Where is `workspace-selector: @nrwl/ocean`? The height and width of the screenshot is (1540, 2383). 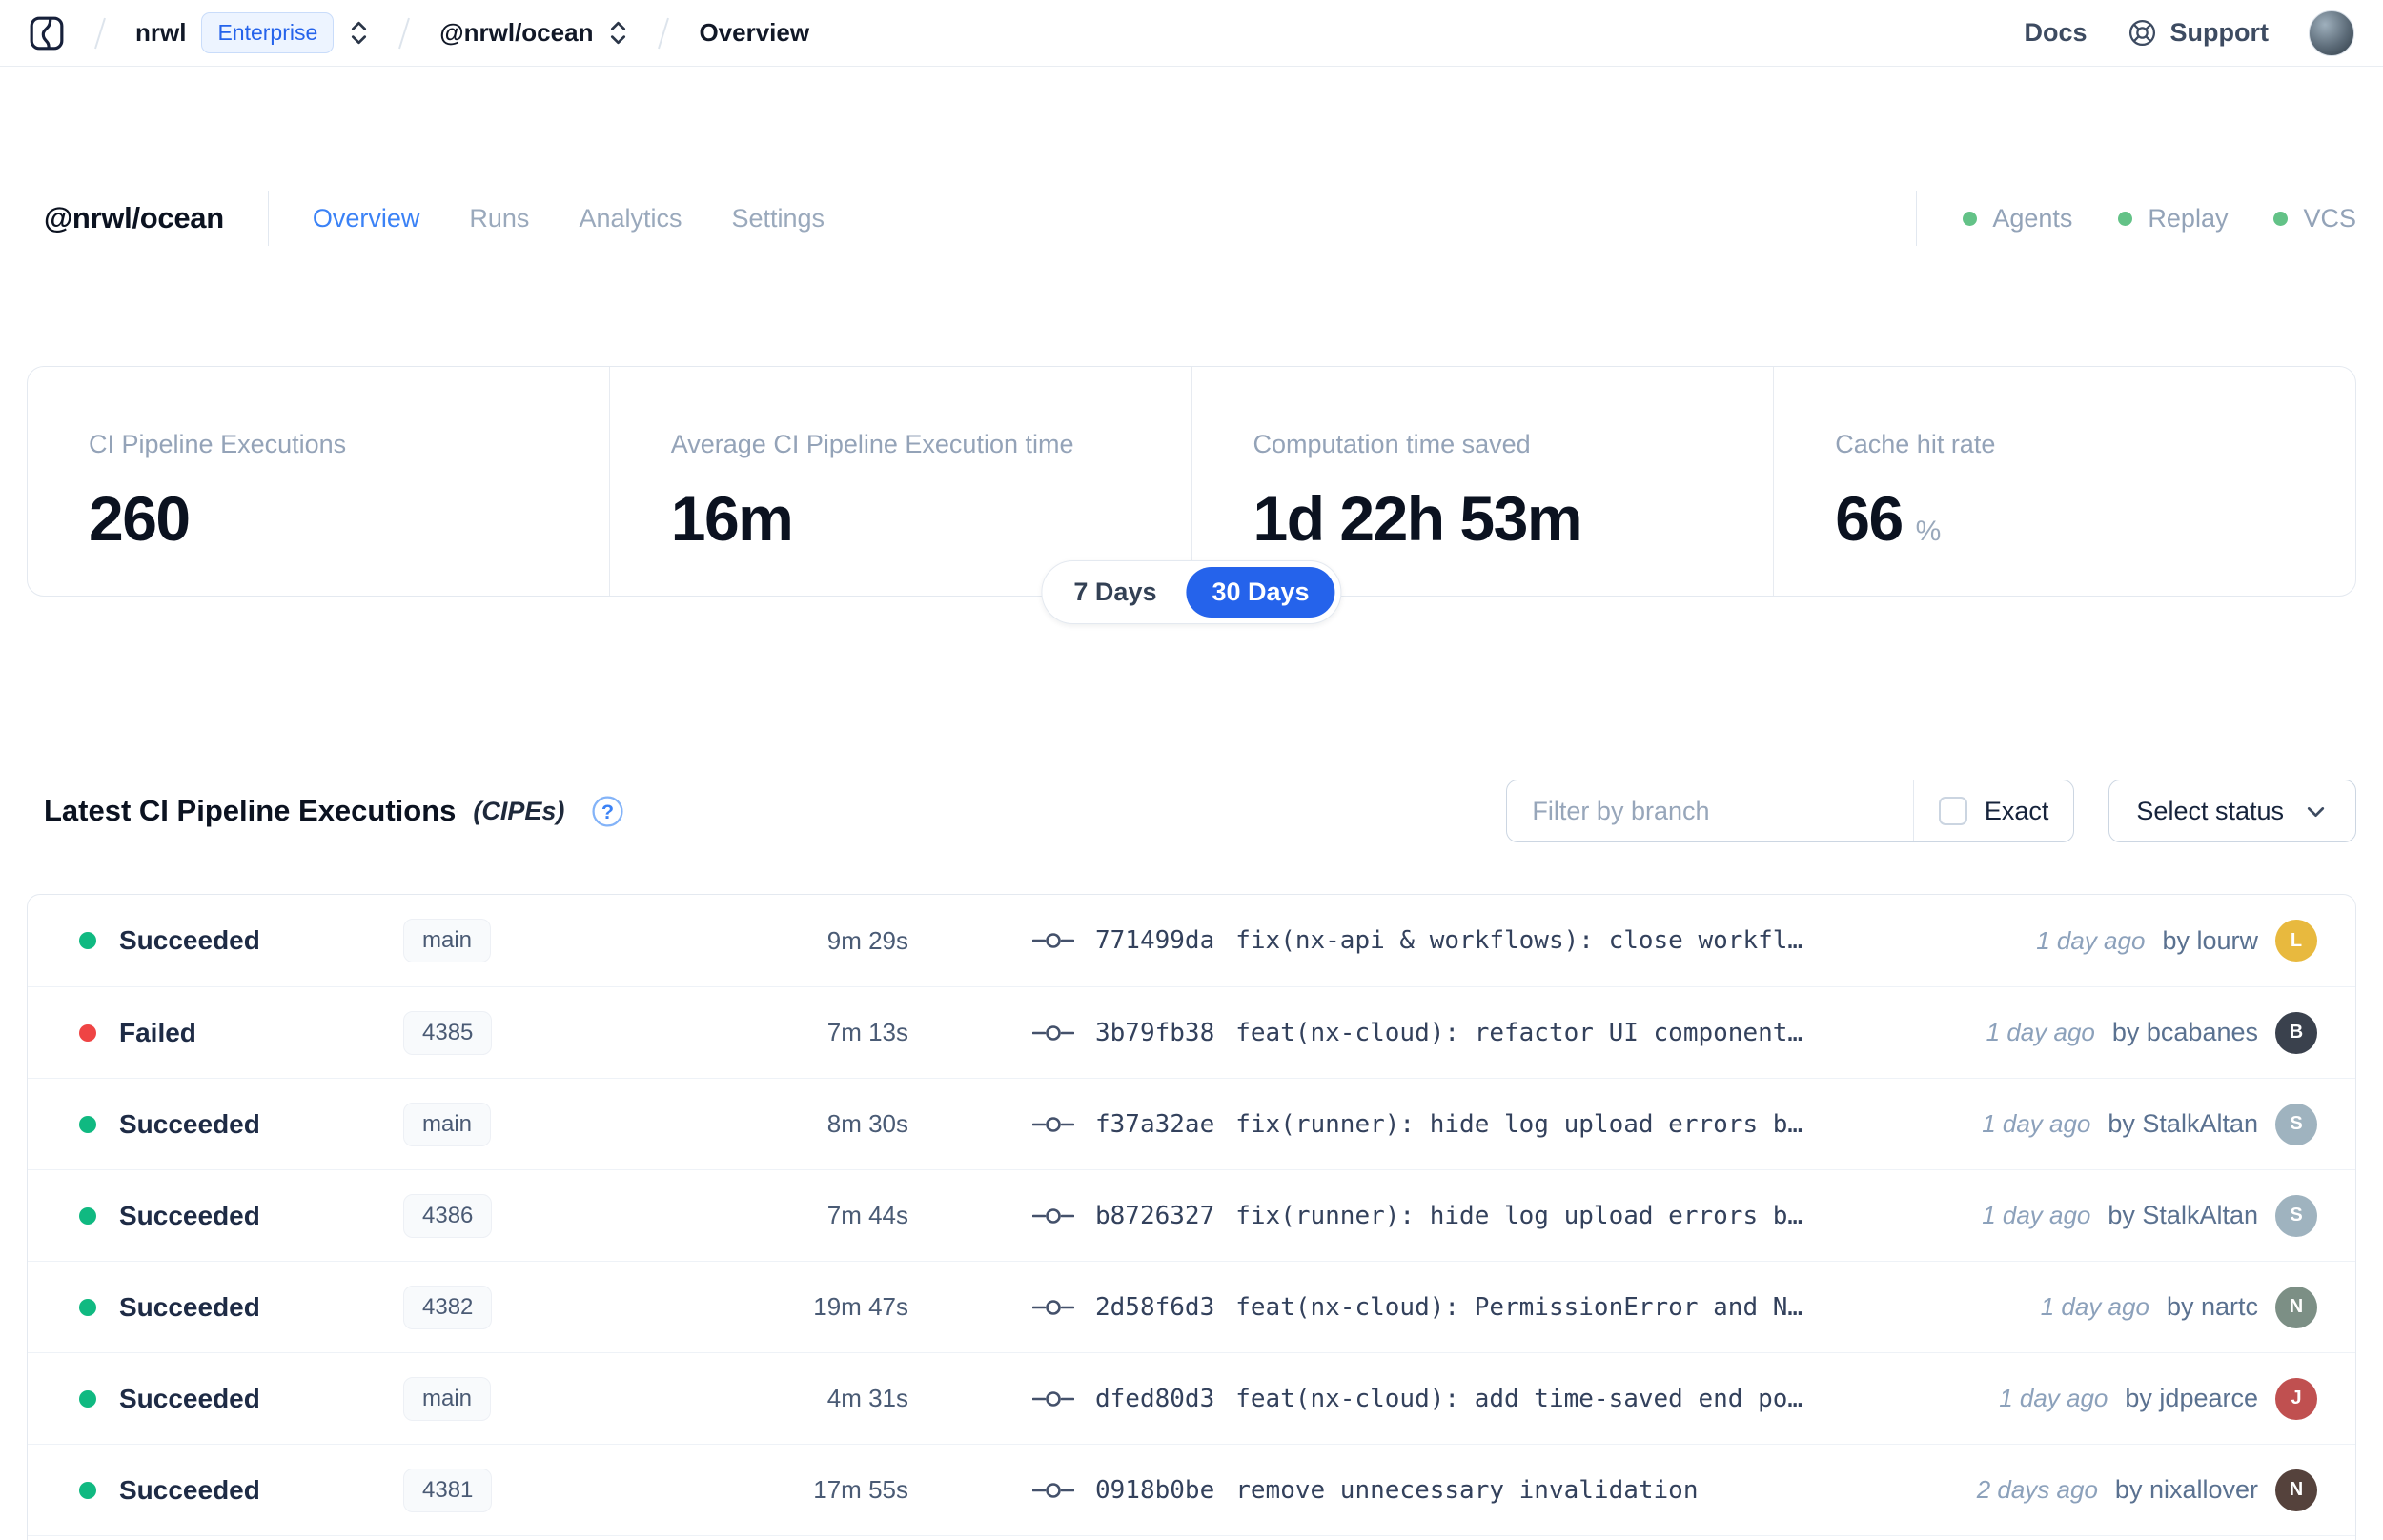
workspace-selector: @nrwl/ocean is located at coordinates (534, 33).